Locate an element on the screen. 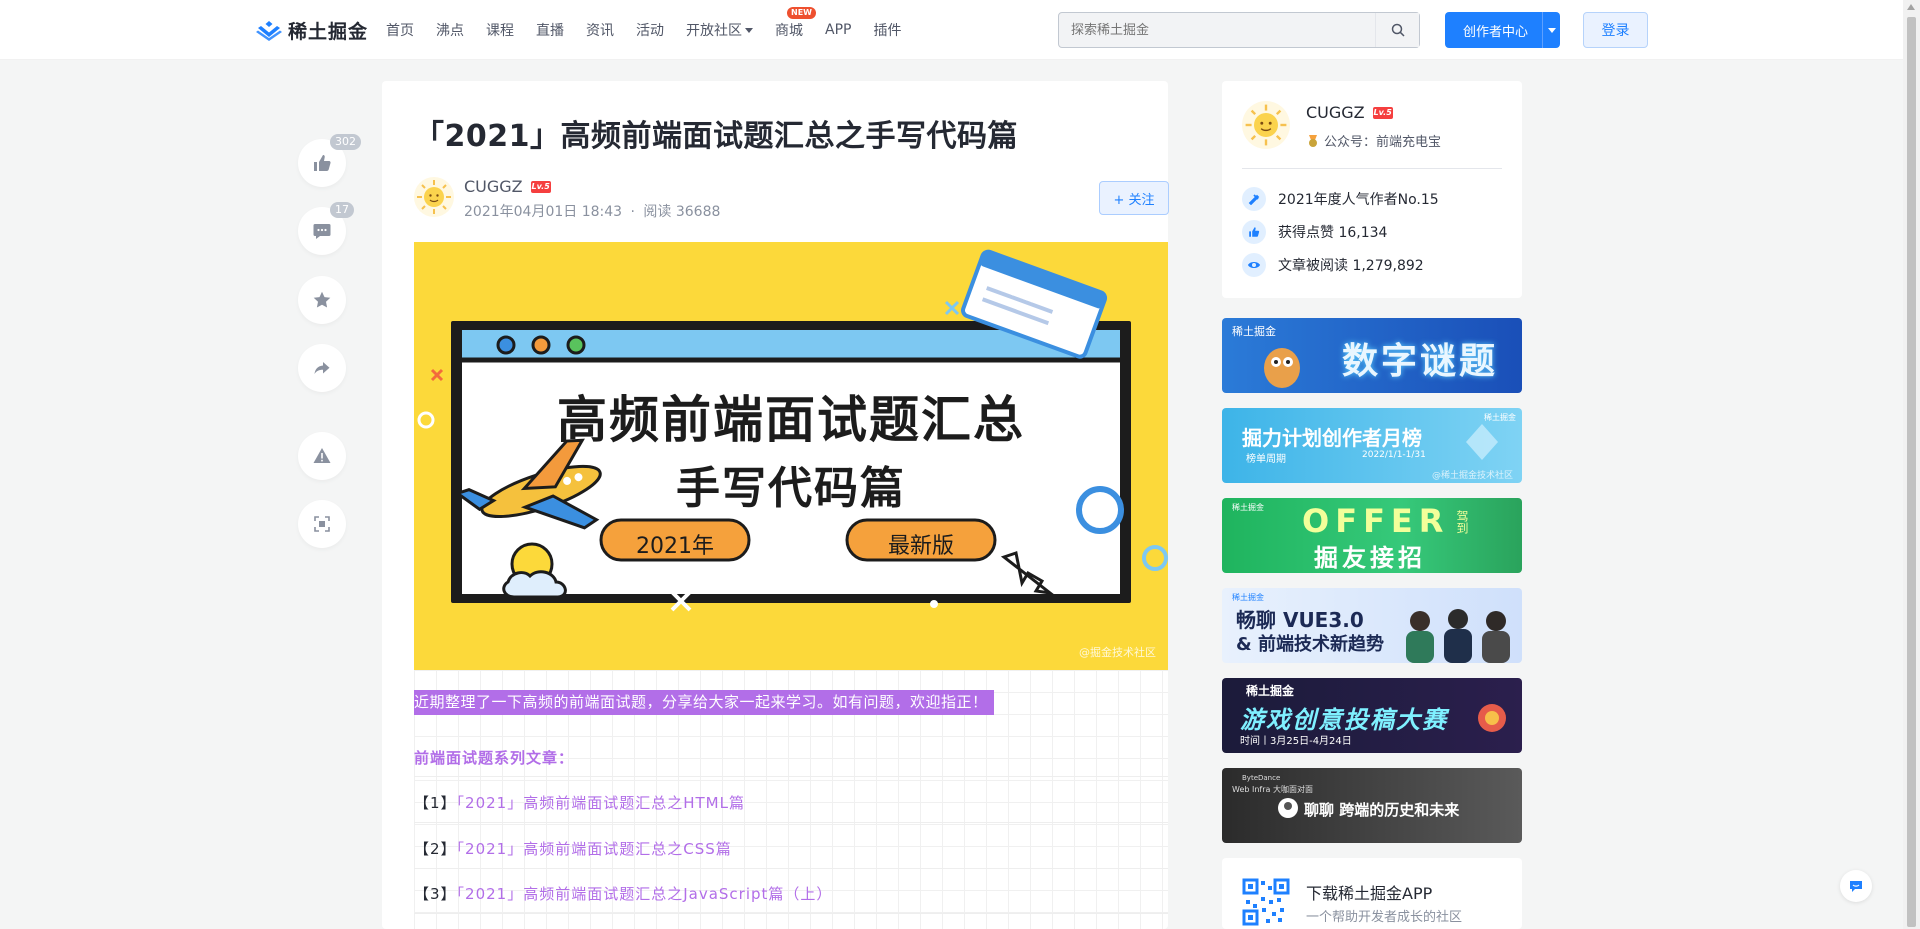  series-link-item: 【3】「2021」高频前端面试题汇总之JavaScript篇（上） is located at coordinates (623, 893).